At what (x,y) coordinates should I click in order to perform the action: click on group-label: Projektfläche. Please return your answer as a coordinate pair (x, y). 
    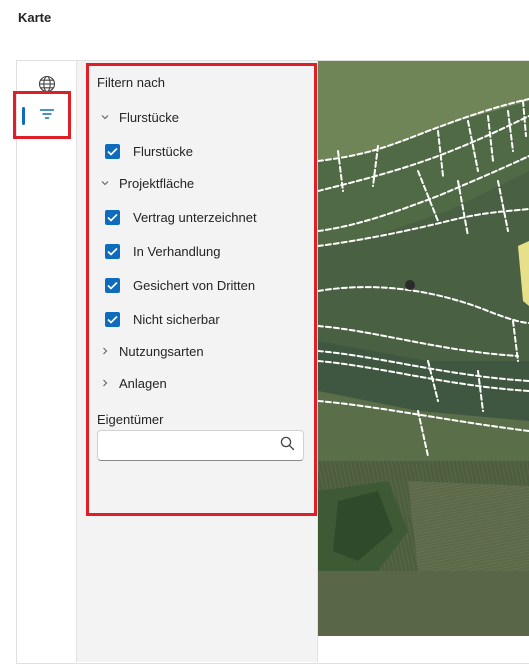
    Looking at the image, I should click on (157, 183).